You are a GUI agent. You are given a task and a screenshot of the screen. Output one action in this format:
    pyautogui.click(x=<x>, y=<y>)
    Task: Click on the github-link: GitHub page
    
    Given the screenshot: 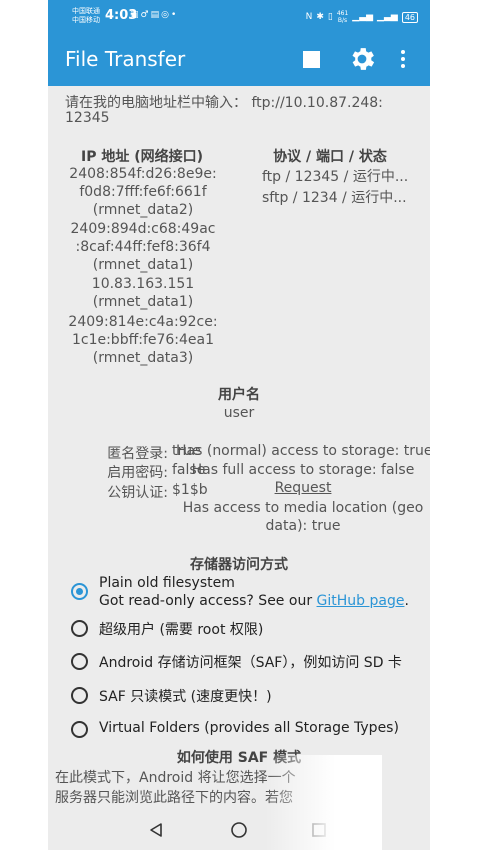 What is the action you would take?
    pyautogui.click(x=361, y=601)
    